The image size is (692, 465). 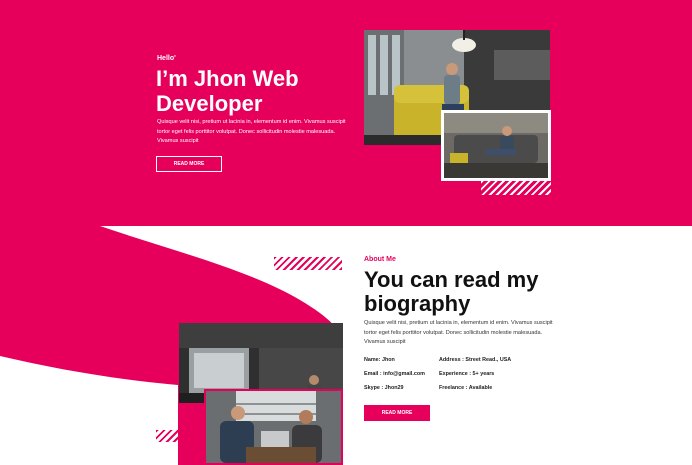 I want to click on about-stripes-decoration, so click(x=308, y=263).